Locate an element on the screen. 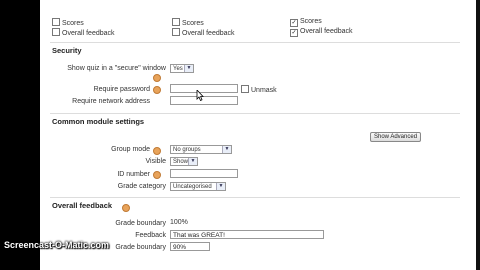  feedback-label: Feedback is located at coordinates (150, 235).